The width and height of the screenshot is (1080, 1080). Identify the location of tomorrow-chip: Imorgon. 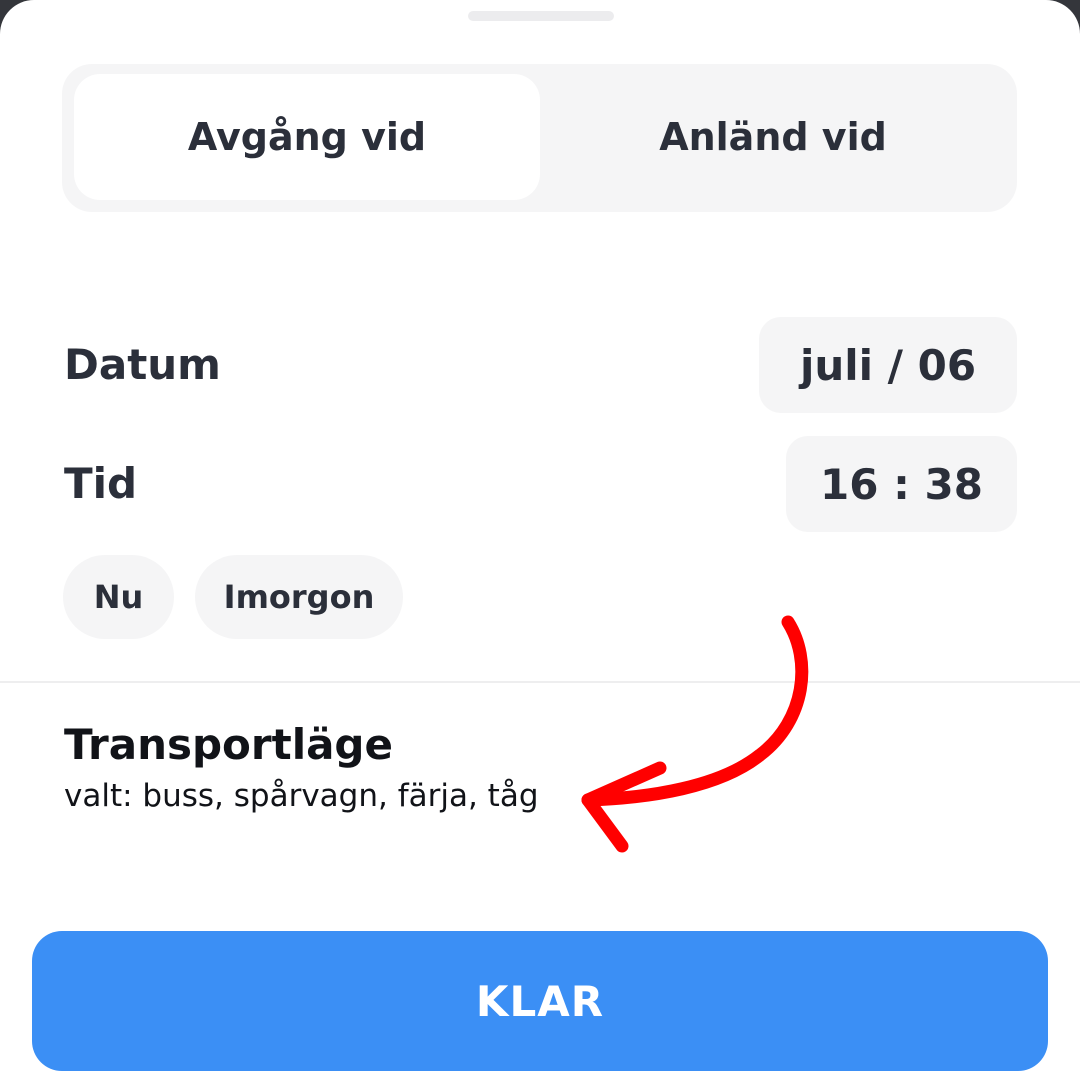
(299, 597).